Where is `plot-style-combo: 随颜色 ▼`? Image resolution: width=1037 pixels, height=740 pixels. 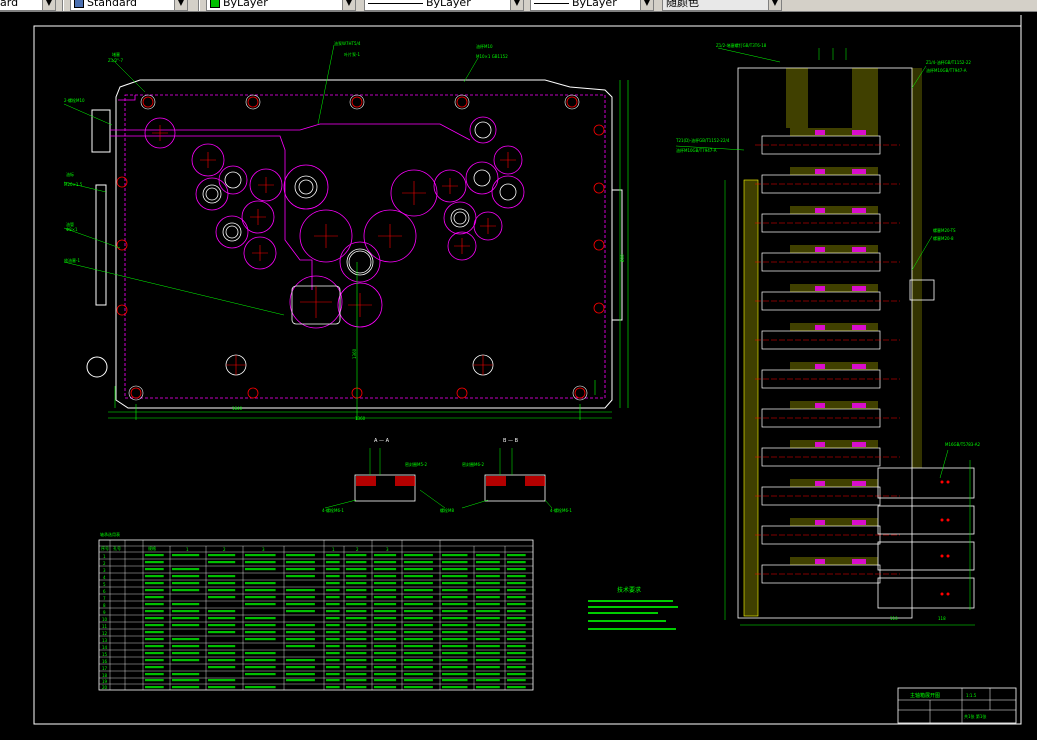 plot-style-combo: 随颜色 ▼ is located at coordinates (722, 5).